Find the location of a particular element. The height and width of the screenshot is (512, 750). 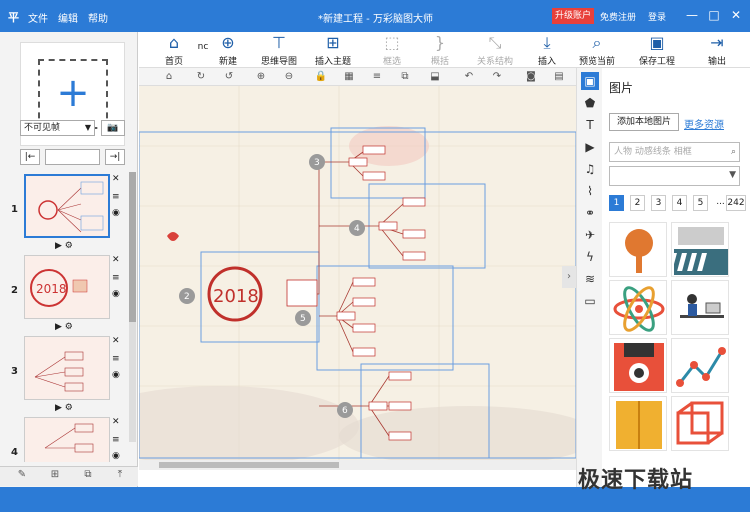

page-3: 3 is located at coordinates (658, 203).